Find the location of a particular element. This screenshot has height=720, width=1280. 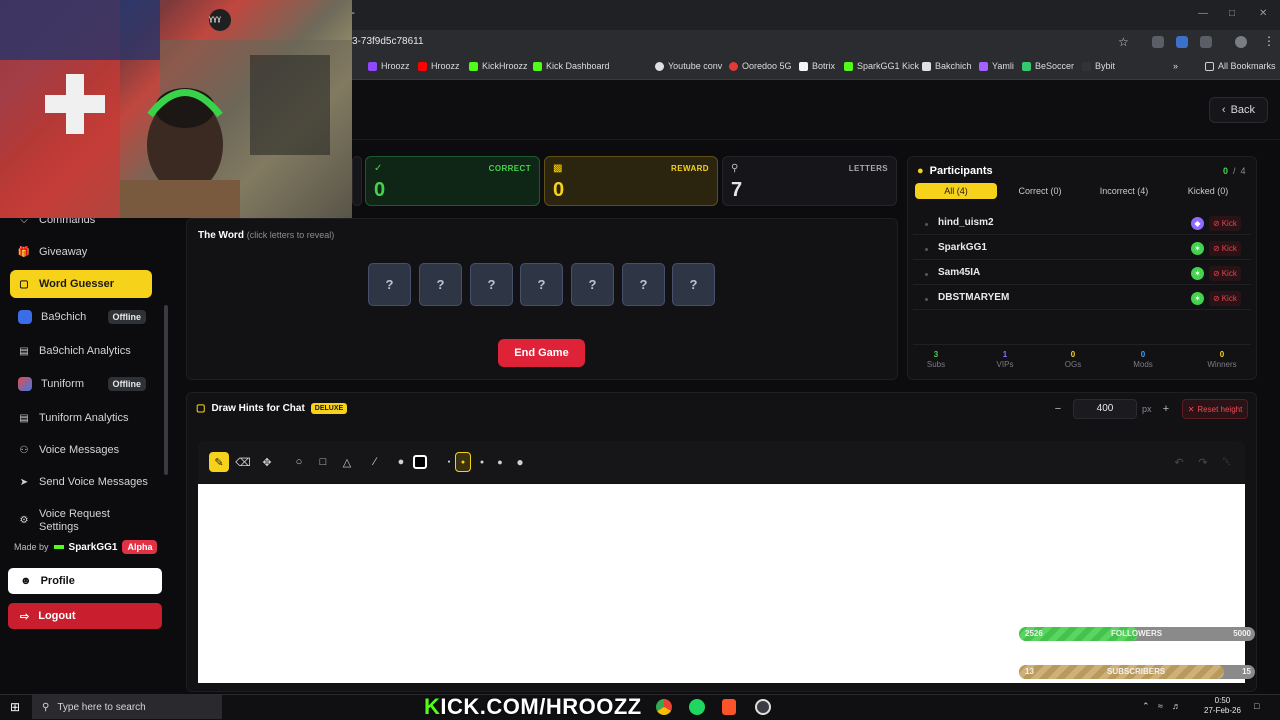

bookmark-item: BeSoccer is located at coordinates (1048, 66).